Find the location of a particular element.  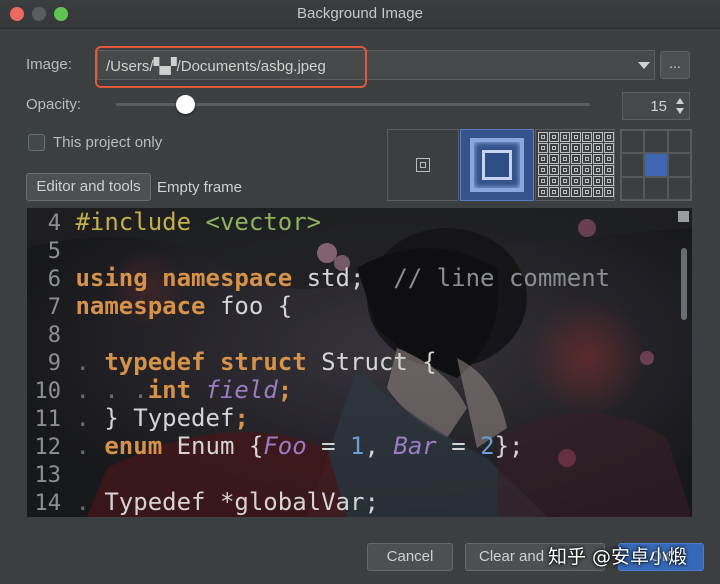

line-number: 8 is located at coordinates (54, 335).